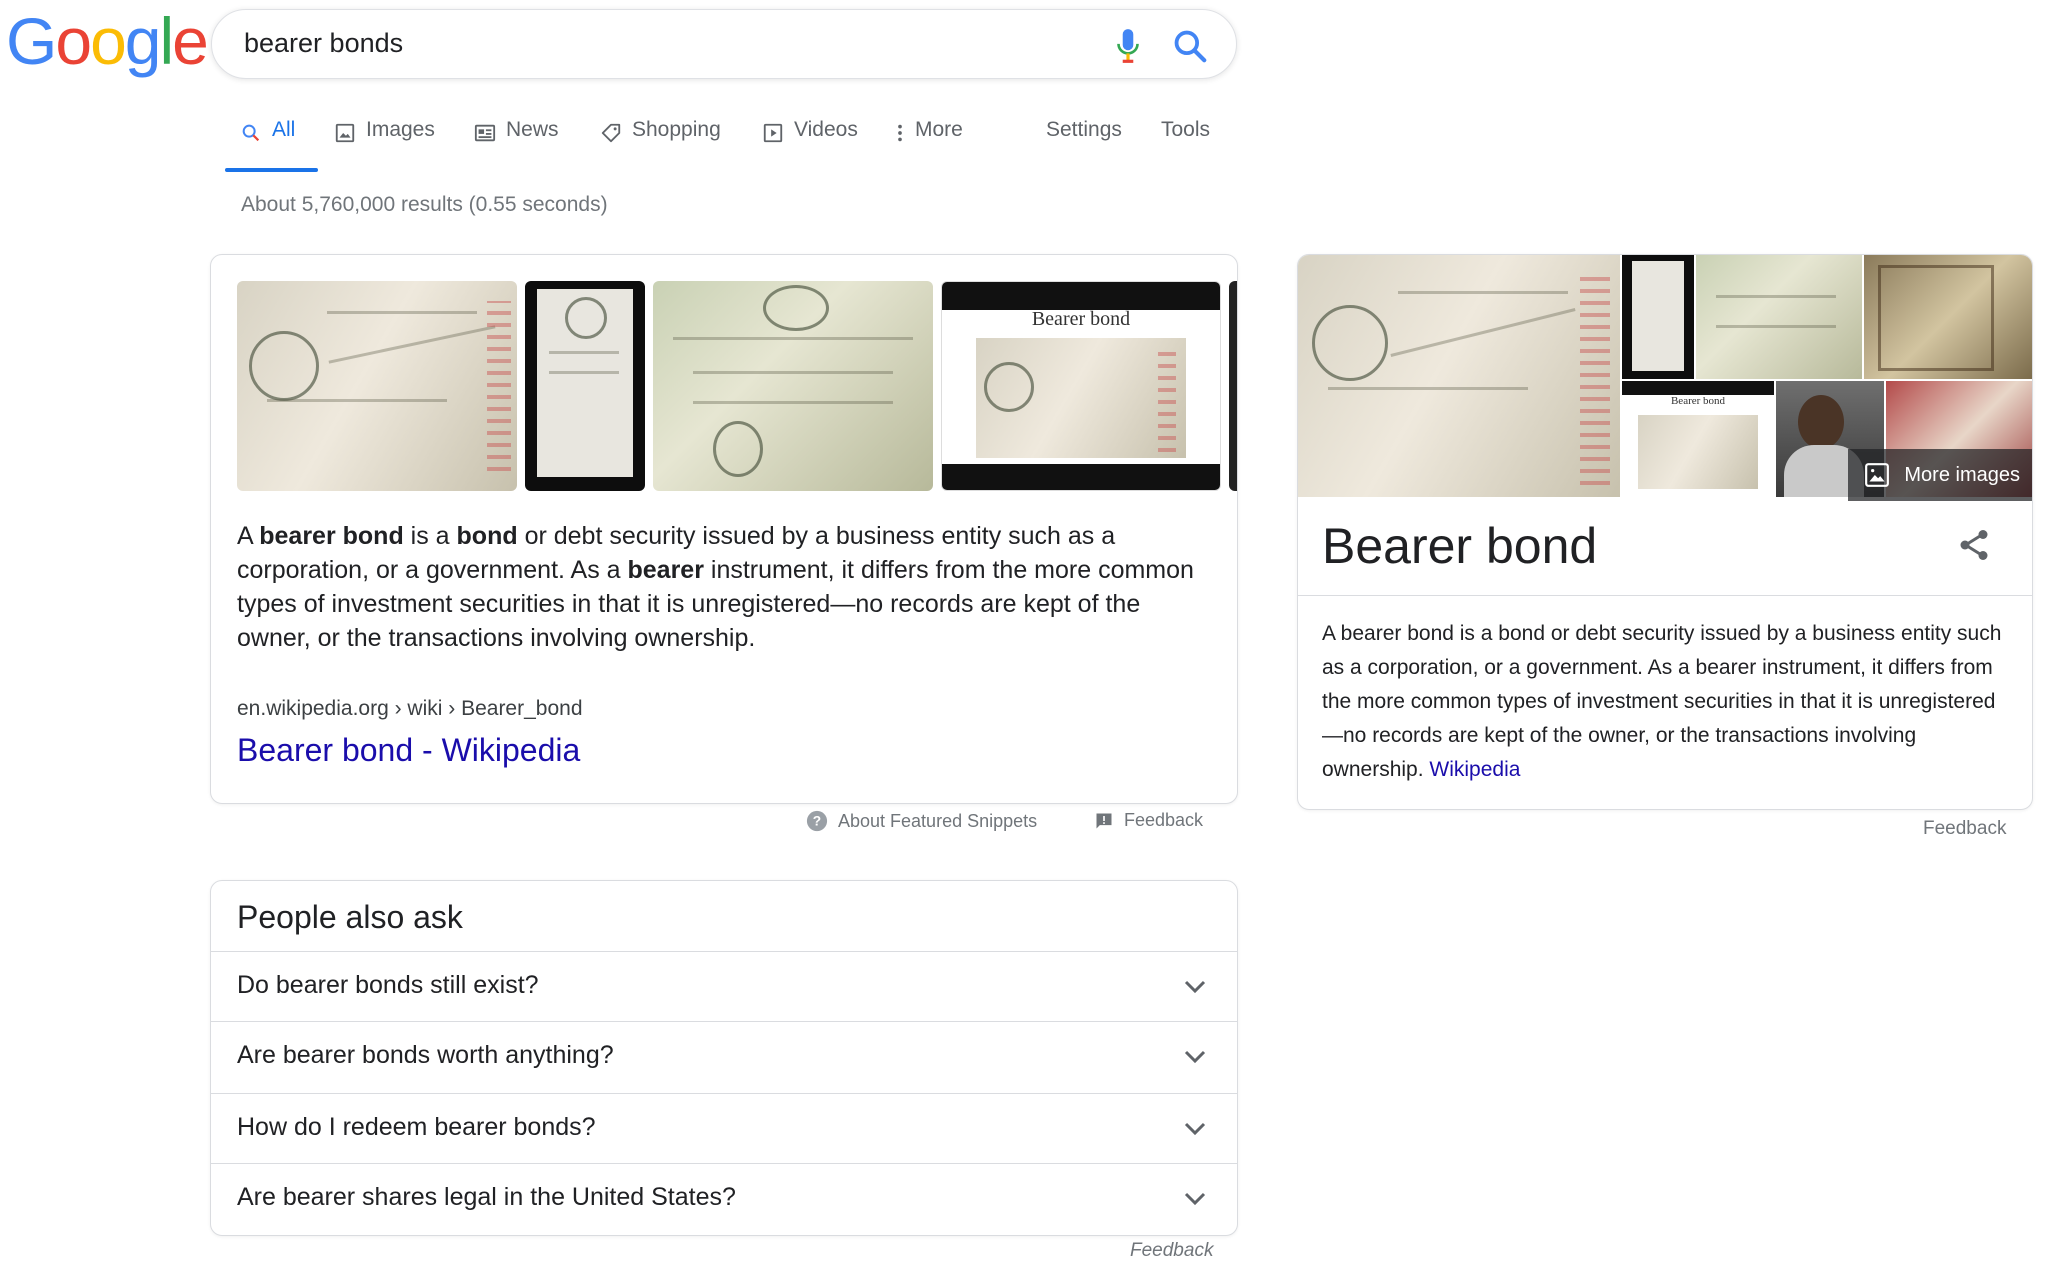 The width and height of the screenshot is (2056, 1288). What do you see at coordinates (665, 570) in the screenshot?
I see `snippet-text-bold: bearer` at bounding box center [665, 570].